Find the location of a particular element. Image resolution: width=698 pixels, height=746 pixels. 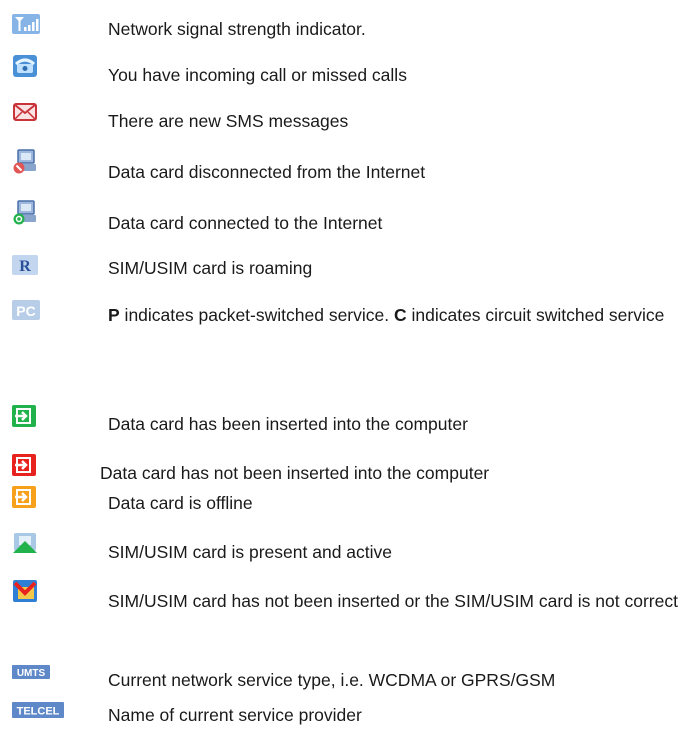

card-offline-icon is located at coordinates (25, 497).